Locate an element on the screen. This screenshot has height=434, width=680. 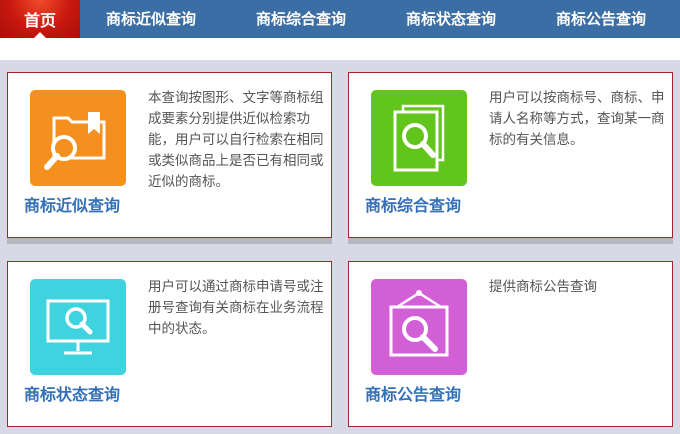
monitor-search-icon is located at coordinates (78, 327).